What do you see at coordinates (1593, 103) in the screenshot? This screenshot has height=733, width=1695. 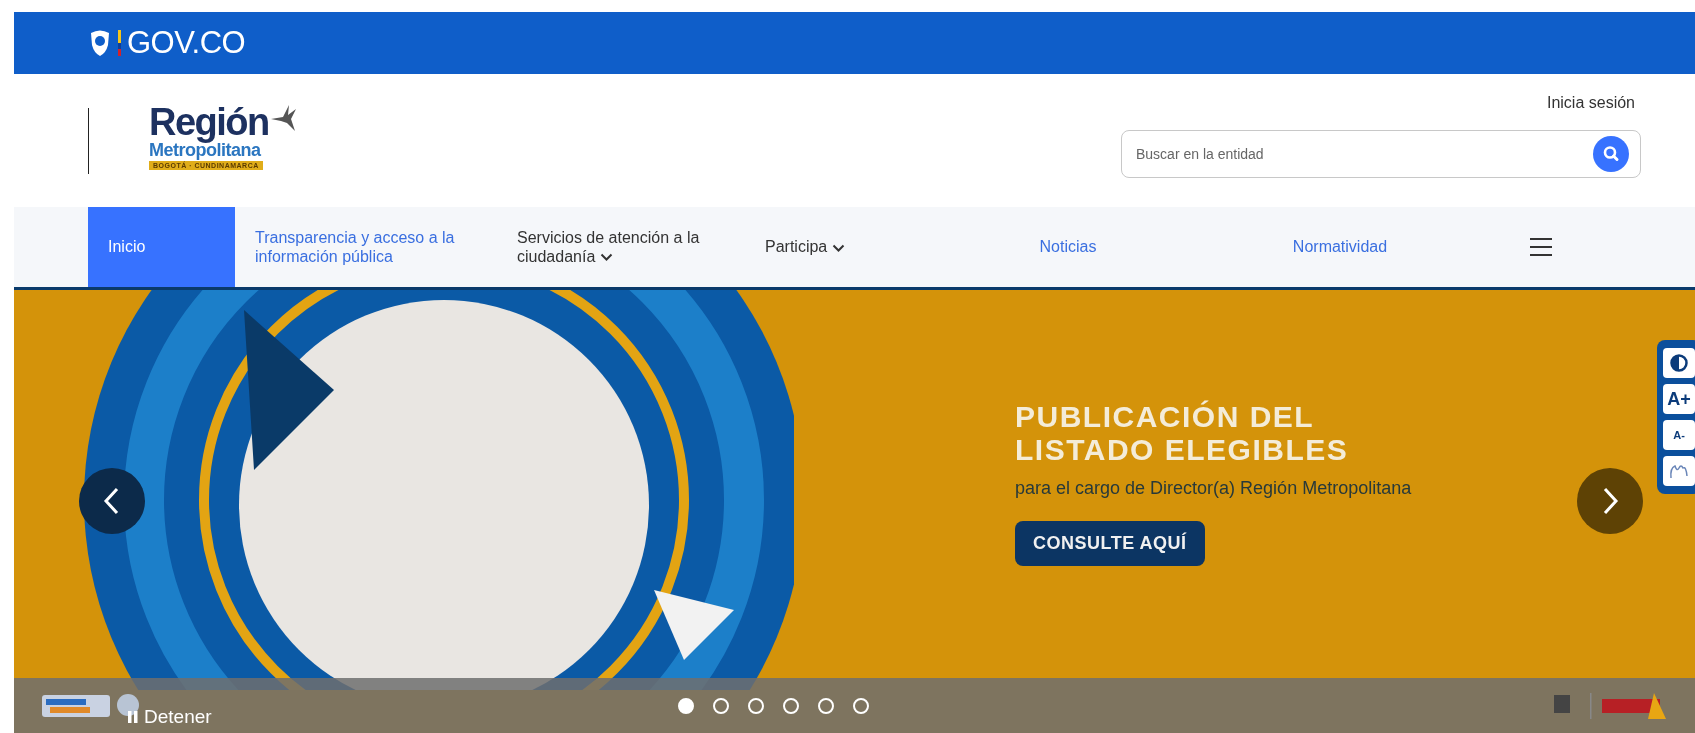 I see `login-link: Inicia sesión` at bounding box center [1593, 103].